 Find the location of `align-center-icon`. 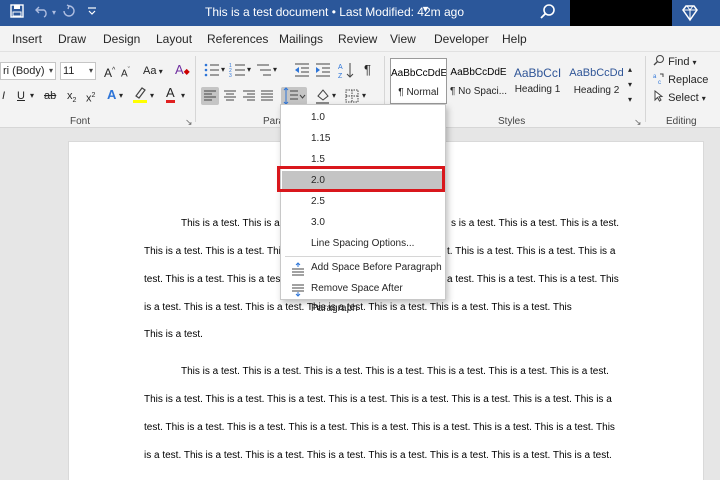

align-center-icon is located at coordinates (230, 96).